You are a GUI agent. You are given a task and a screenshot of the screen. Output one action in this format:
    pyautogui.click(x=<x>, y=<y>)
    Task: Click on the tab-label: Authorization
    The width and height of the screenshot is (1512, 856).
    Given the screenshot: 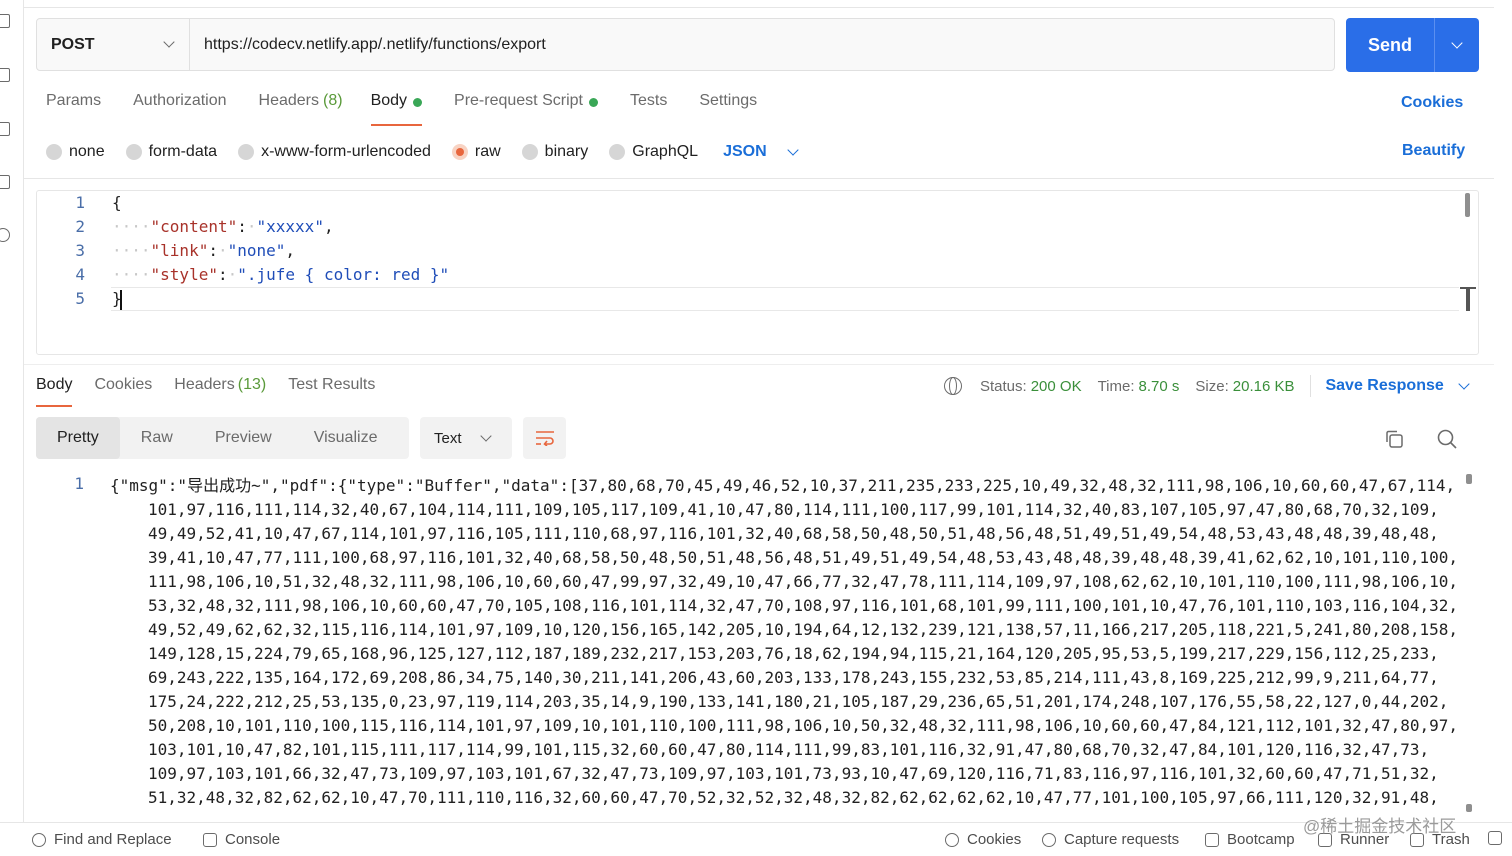 What is the action you would take?
    pyautogui.click(x=180, y=100)
    